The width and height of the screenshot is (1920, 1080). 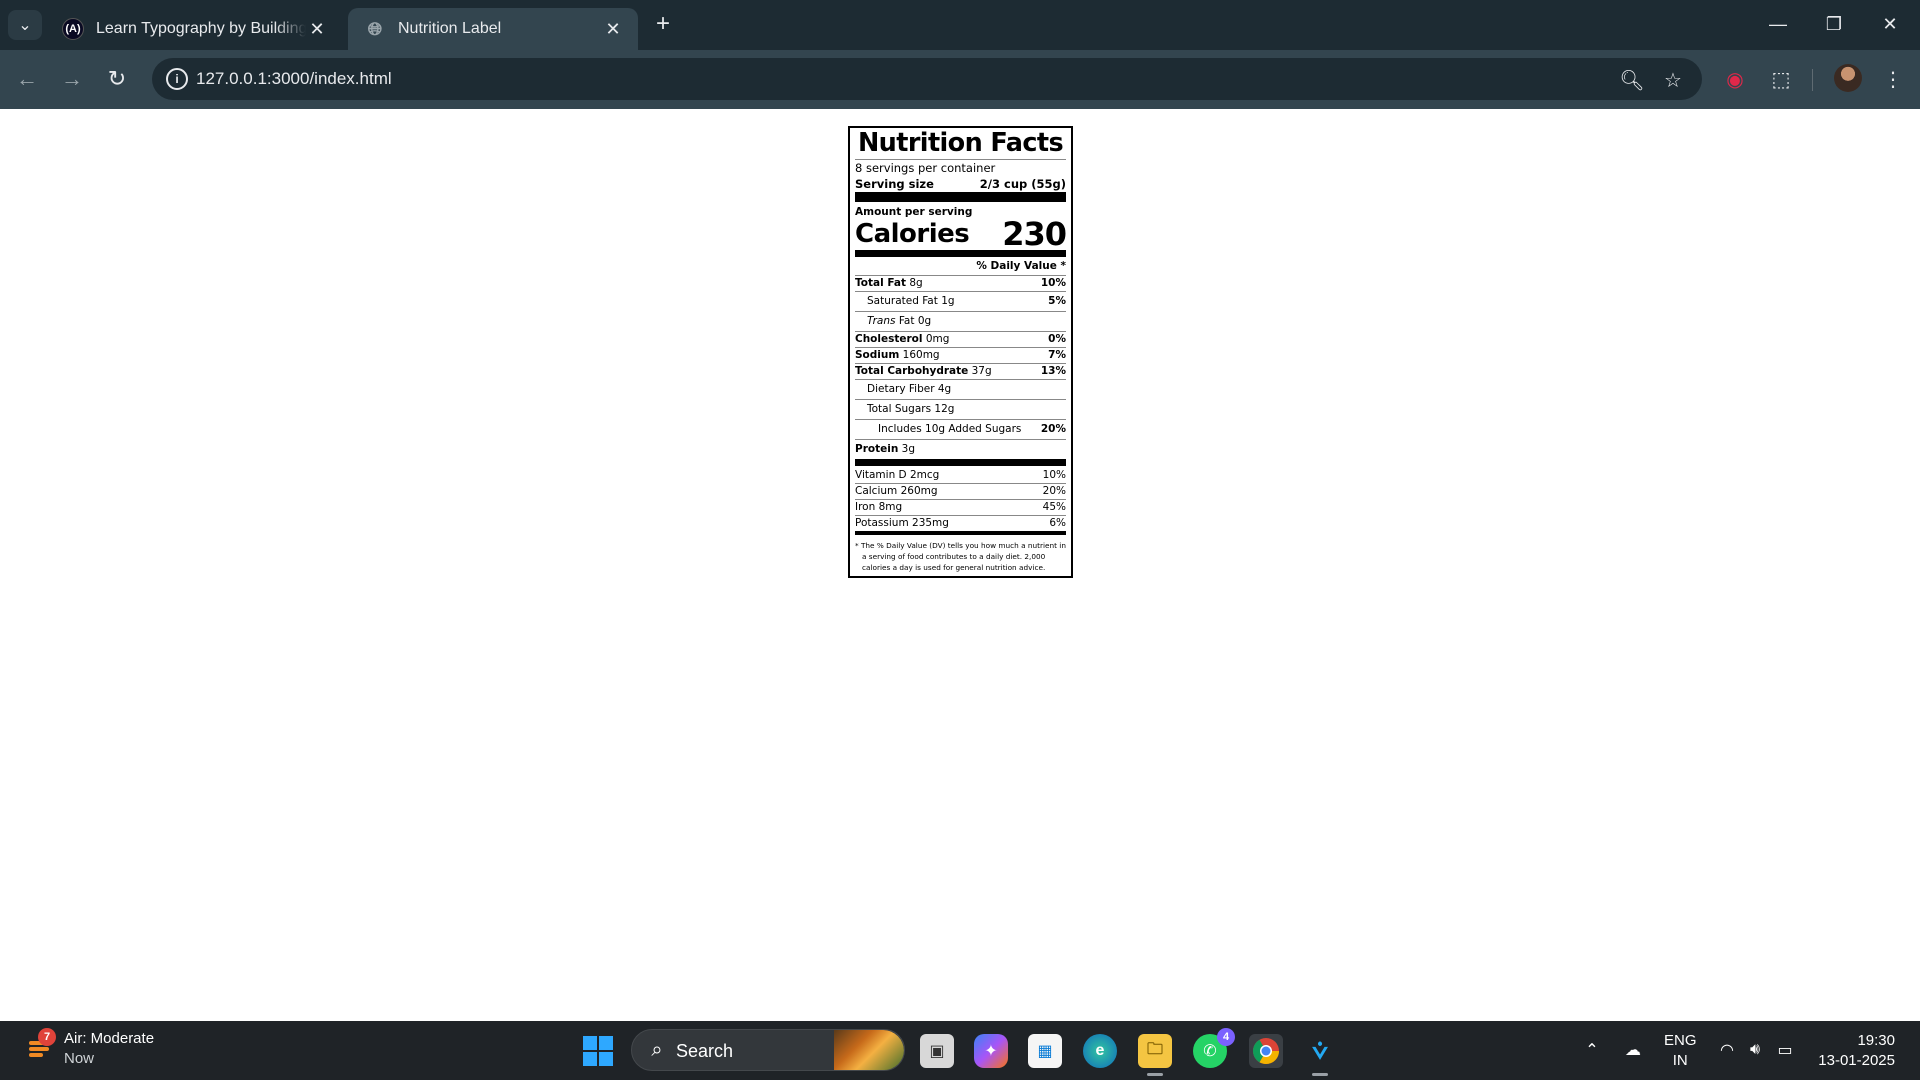 I want to click on nutrient-amount: 1g, so click(x=948, y=301).